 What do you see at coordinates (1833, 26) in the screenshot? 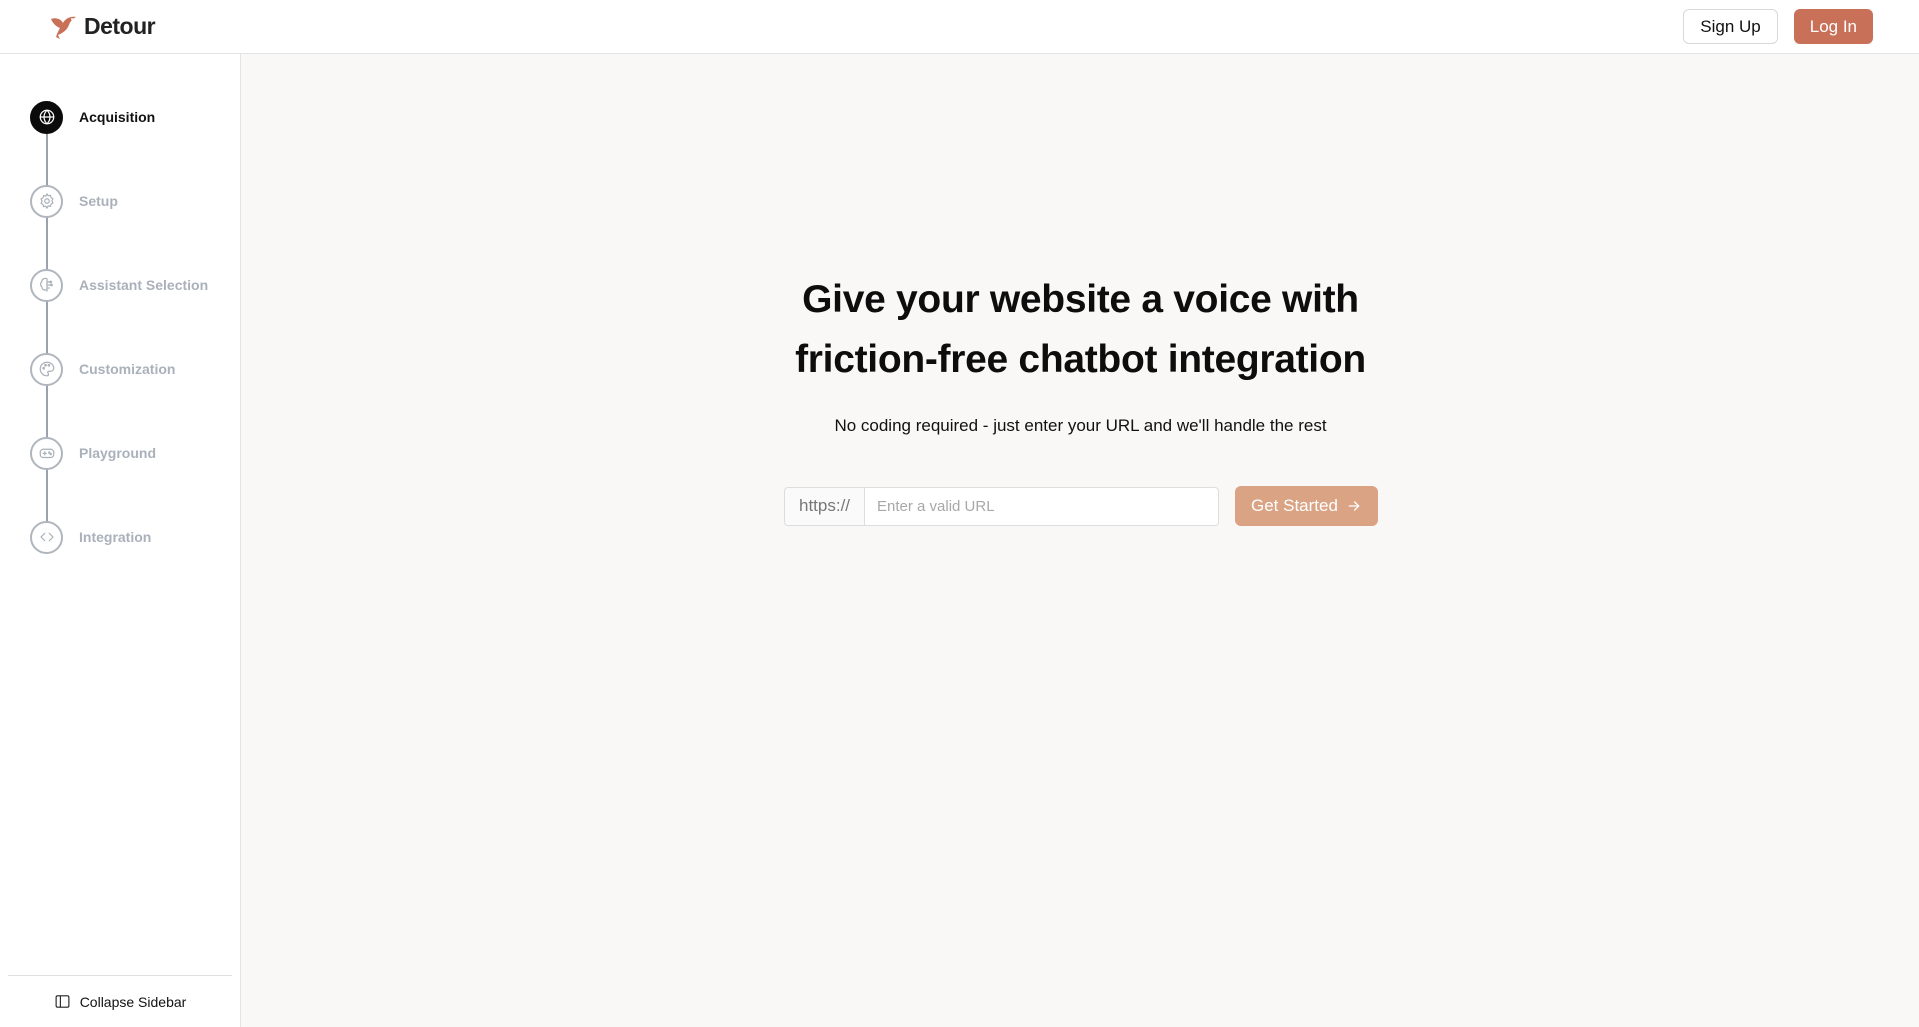
I see `log-in-button: Log In` at bounding box center [1833, 26].